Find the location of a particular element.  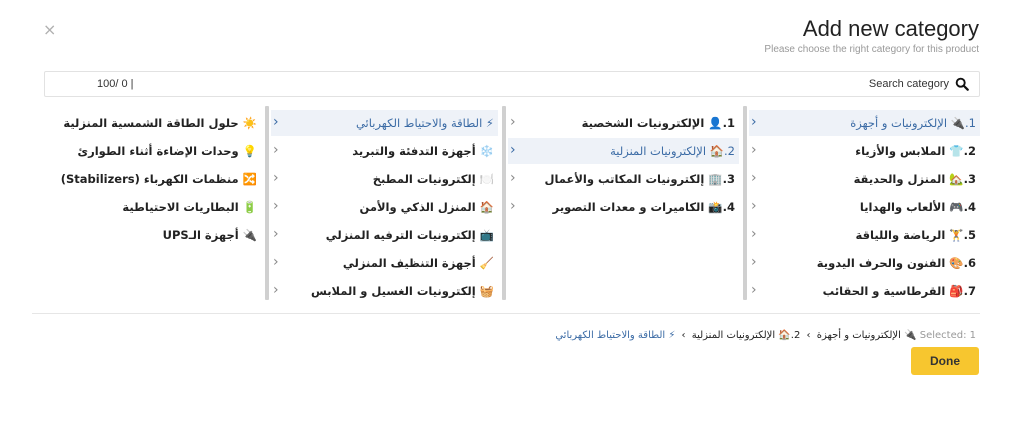

category-item-label: 7.🎒 القرطاسية و الحقائب is located at coordinates (899, 291).